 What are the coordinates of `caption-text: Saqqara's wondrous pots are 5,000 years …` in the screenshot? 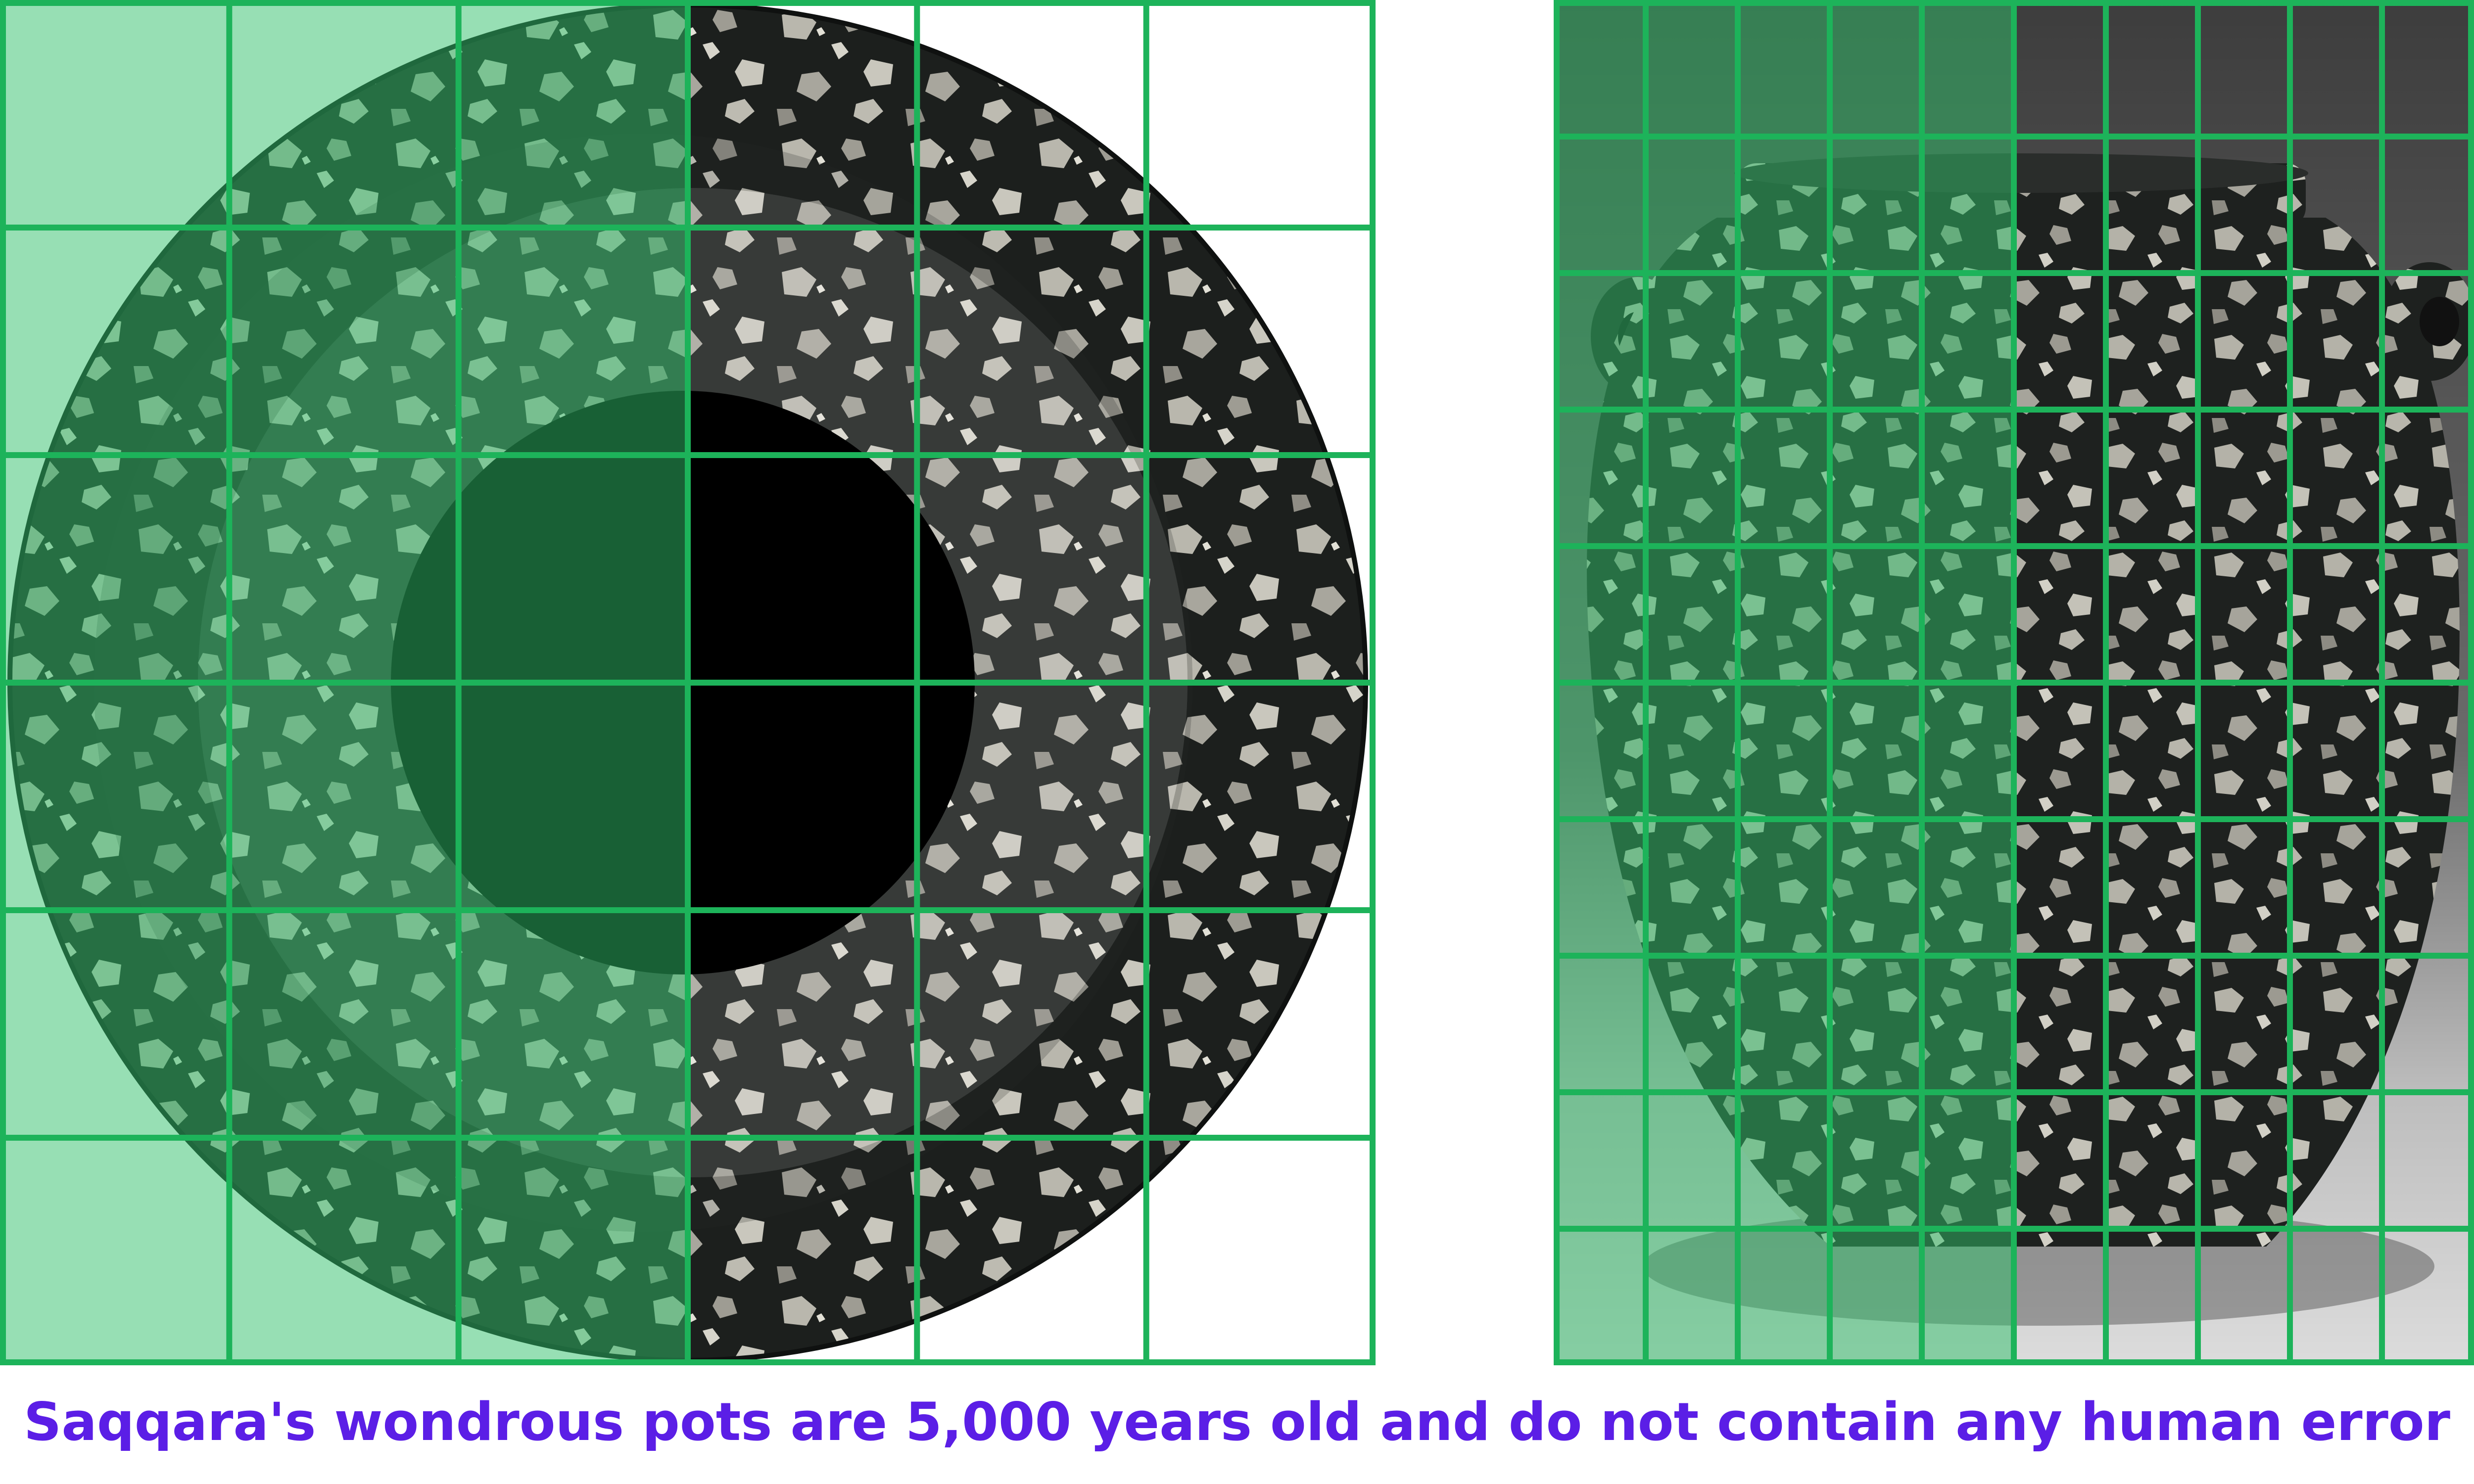 It's located at (1236, 1421).